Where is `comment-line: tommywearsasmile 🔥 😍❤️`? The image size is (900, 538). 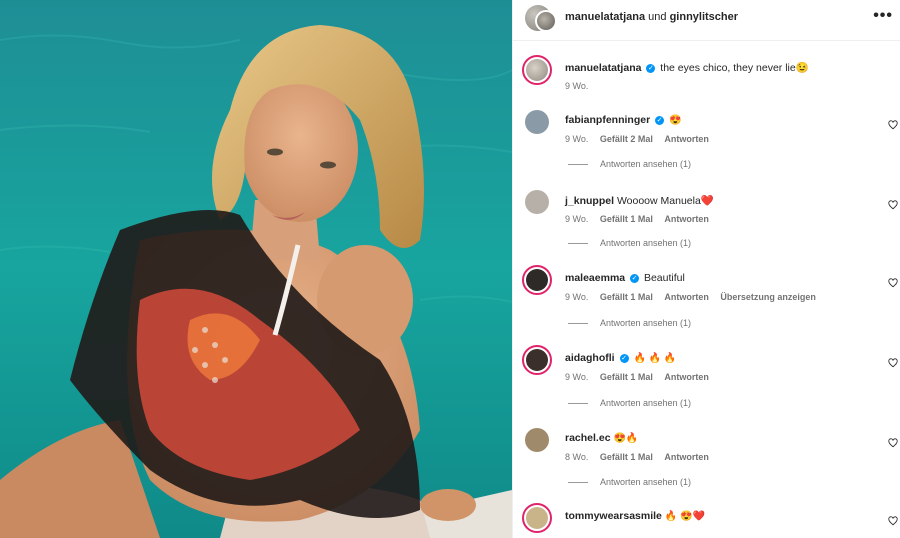 comment-line: tommywearsasmile 🔥 😍❤️ is located at coordinates (635, 516).